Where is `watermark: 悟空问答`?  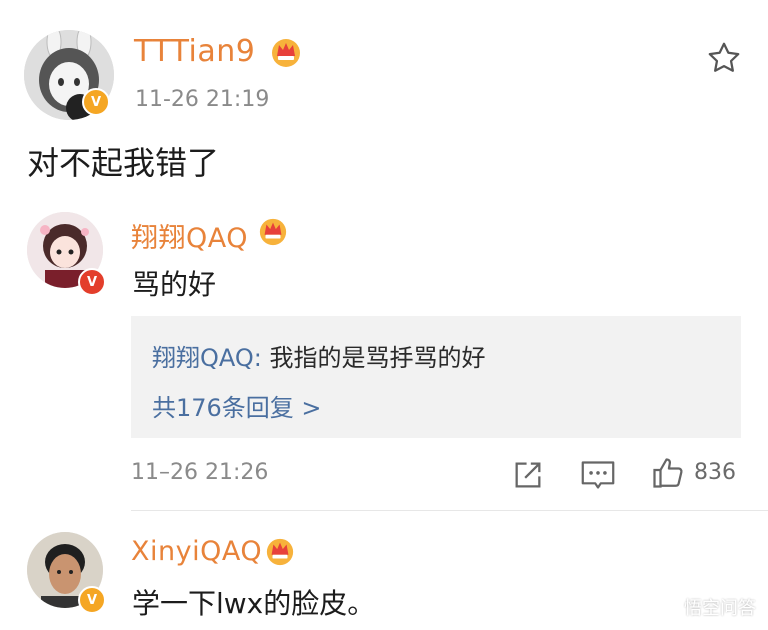 watermark: 悟空问答 is located at coordinates (720, 608).